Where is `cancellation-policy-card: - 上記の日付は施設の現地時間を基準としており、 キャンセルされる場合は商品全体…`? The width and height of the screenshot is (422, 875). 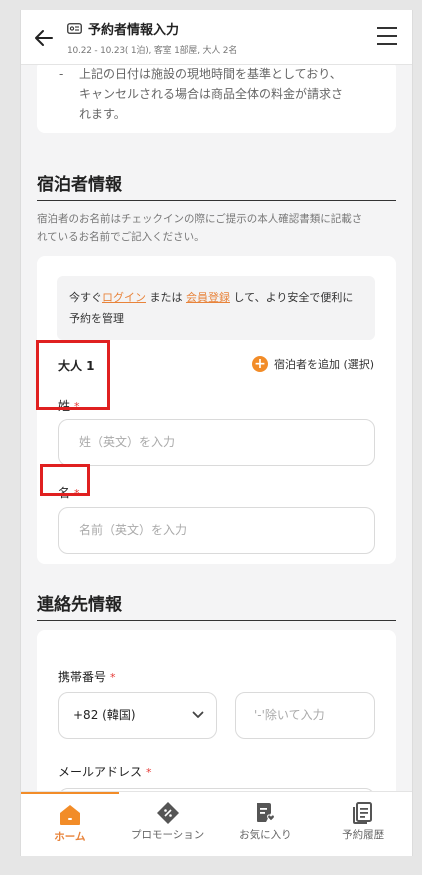
cancellation-policy-card: - 上記の日付は施設の現地時間を基準としており、 キャンセルされる場合は商品全体… is located at coordinates (216, 96).